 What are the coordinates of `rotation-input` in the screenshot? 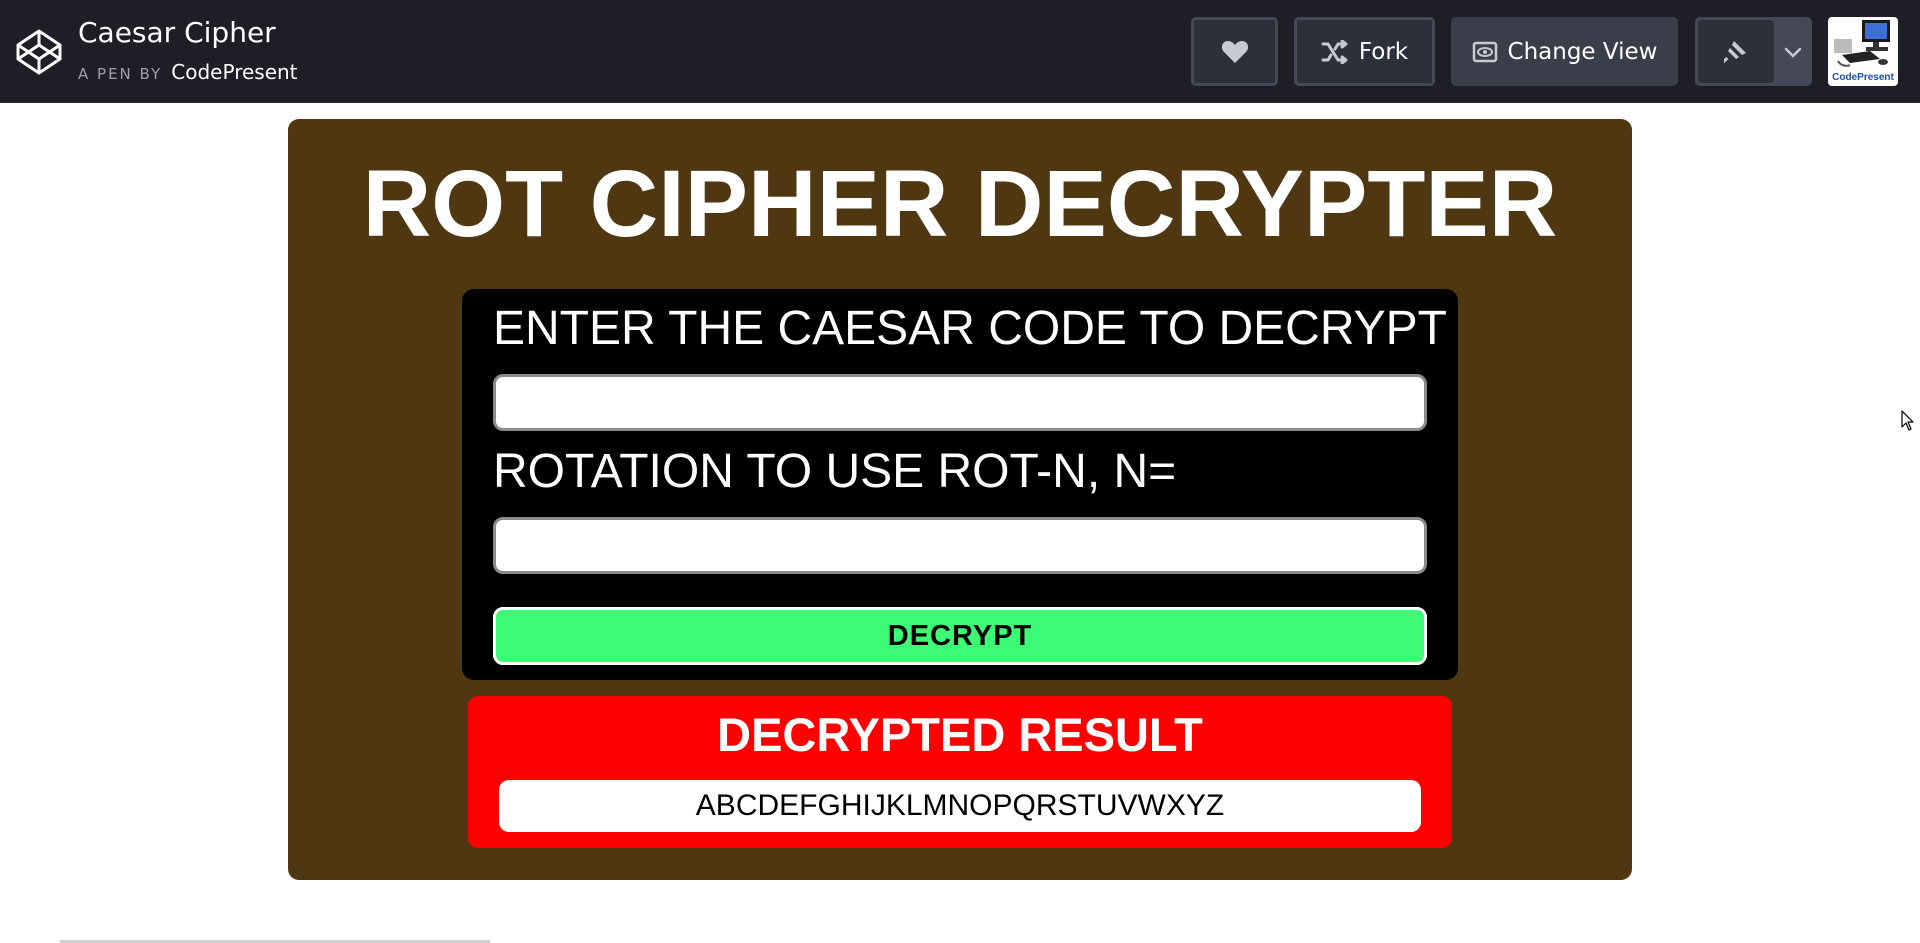 It's located at (960, 545).